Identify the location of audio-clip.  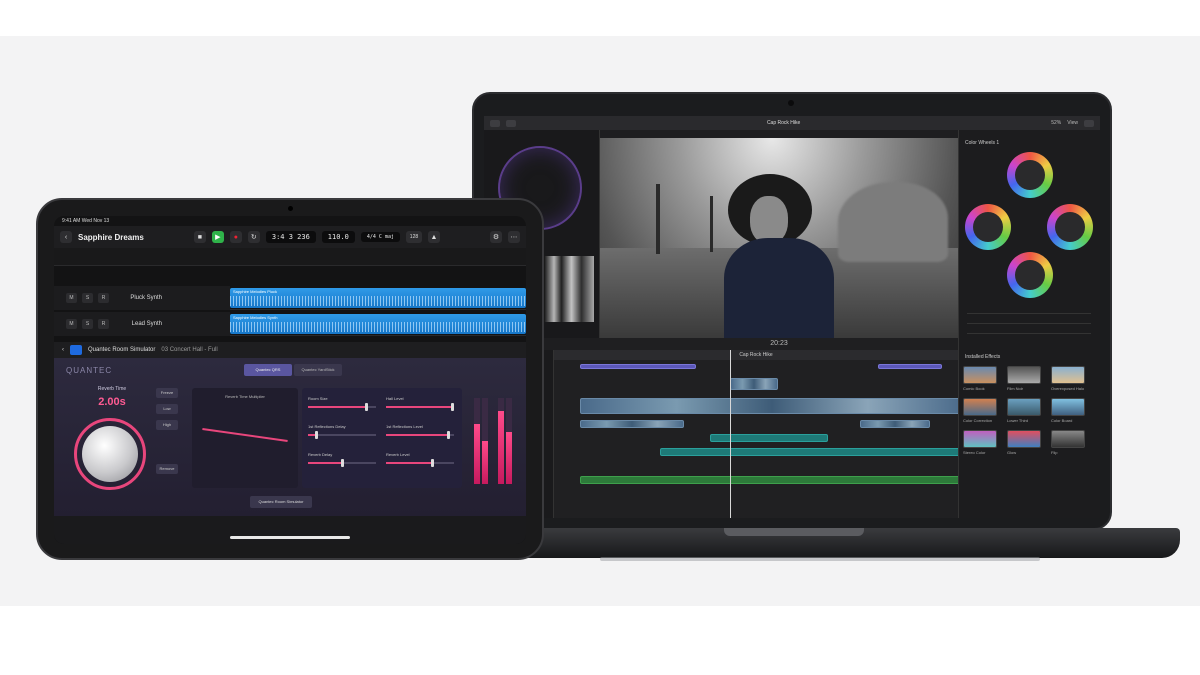
(769, 438).